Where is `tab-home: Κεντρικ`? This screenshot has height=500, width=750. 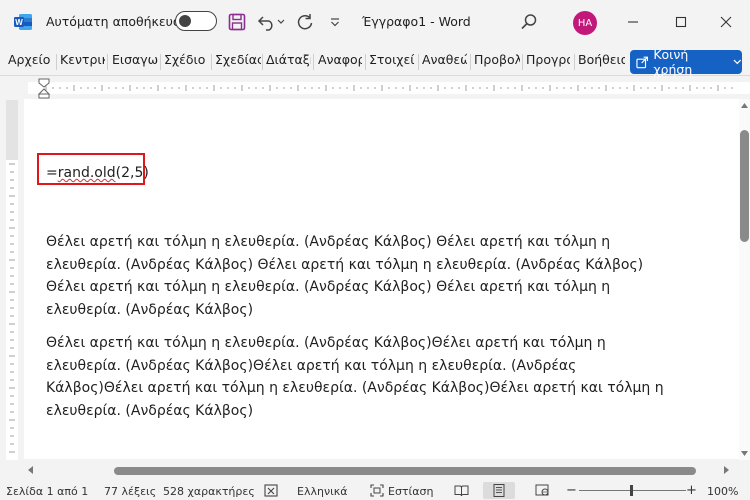
tab-home: Κεντρικ is located at coordinates (82, 59).